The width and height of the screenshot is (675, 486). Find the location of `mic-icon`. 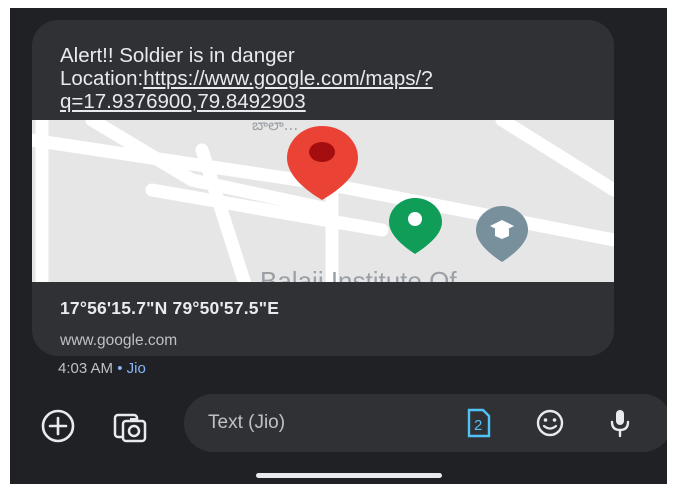

mic-icon is located at coordinates (620, 424).